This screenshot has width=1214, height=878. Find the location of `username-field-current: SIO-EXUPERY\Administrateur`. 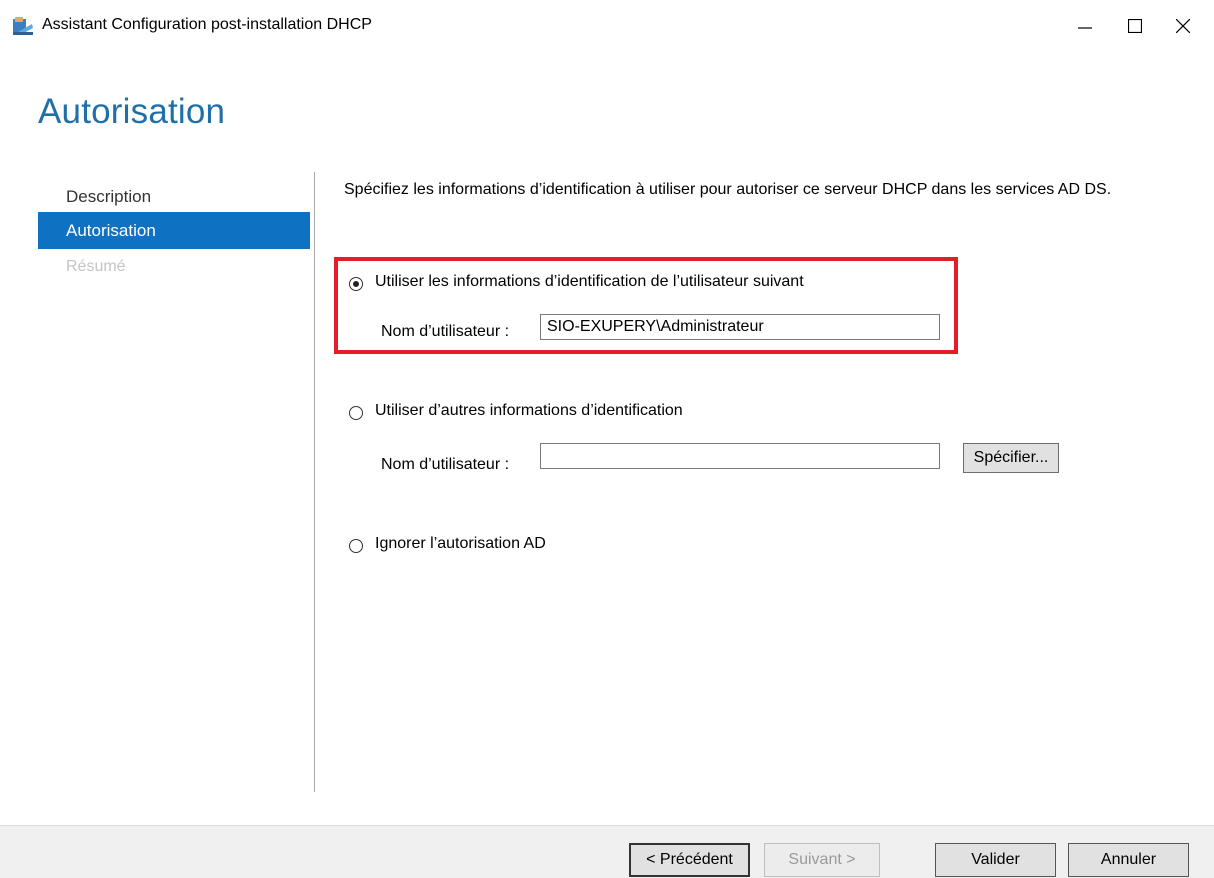

username-field-current: SIO-EXUPERY\Administrateur is located at coordinates (740, 327).